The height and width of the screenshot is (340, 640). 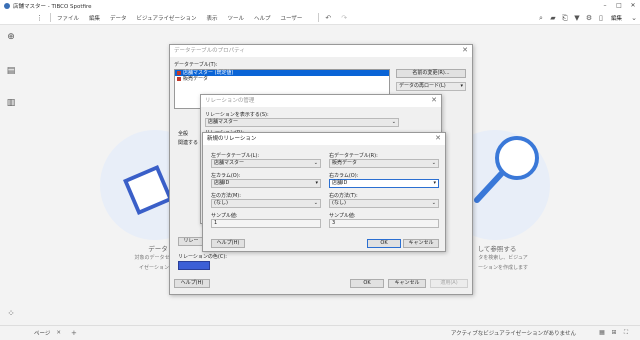 I want to click on left-sample-label: サンプル値:, so click(x=224, y=216).